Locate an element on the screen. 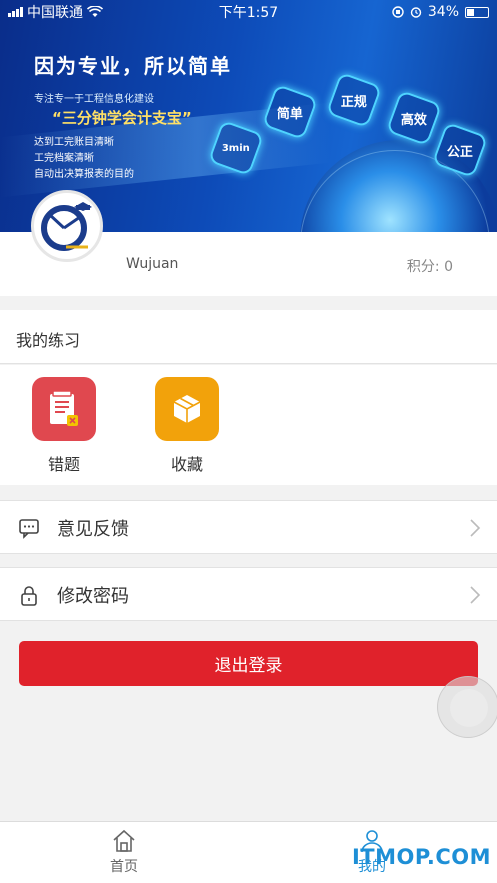  wrong-questions-button: 错题 is located at coordinates (64, 426).